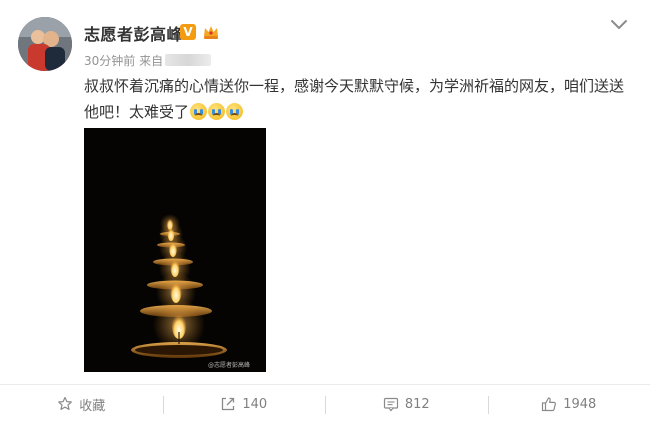  What do you see at coordinates (619, 25) in the screenshot?
I see `chevron-down-icon` at bounding box center [619, 25].